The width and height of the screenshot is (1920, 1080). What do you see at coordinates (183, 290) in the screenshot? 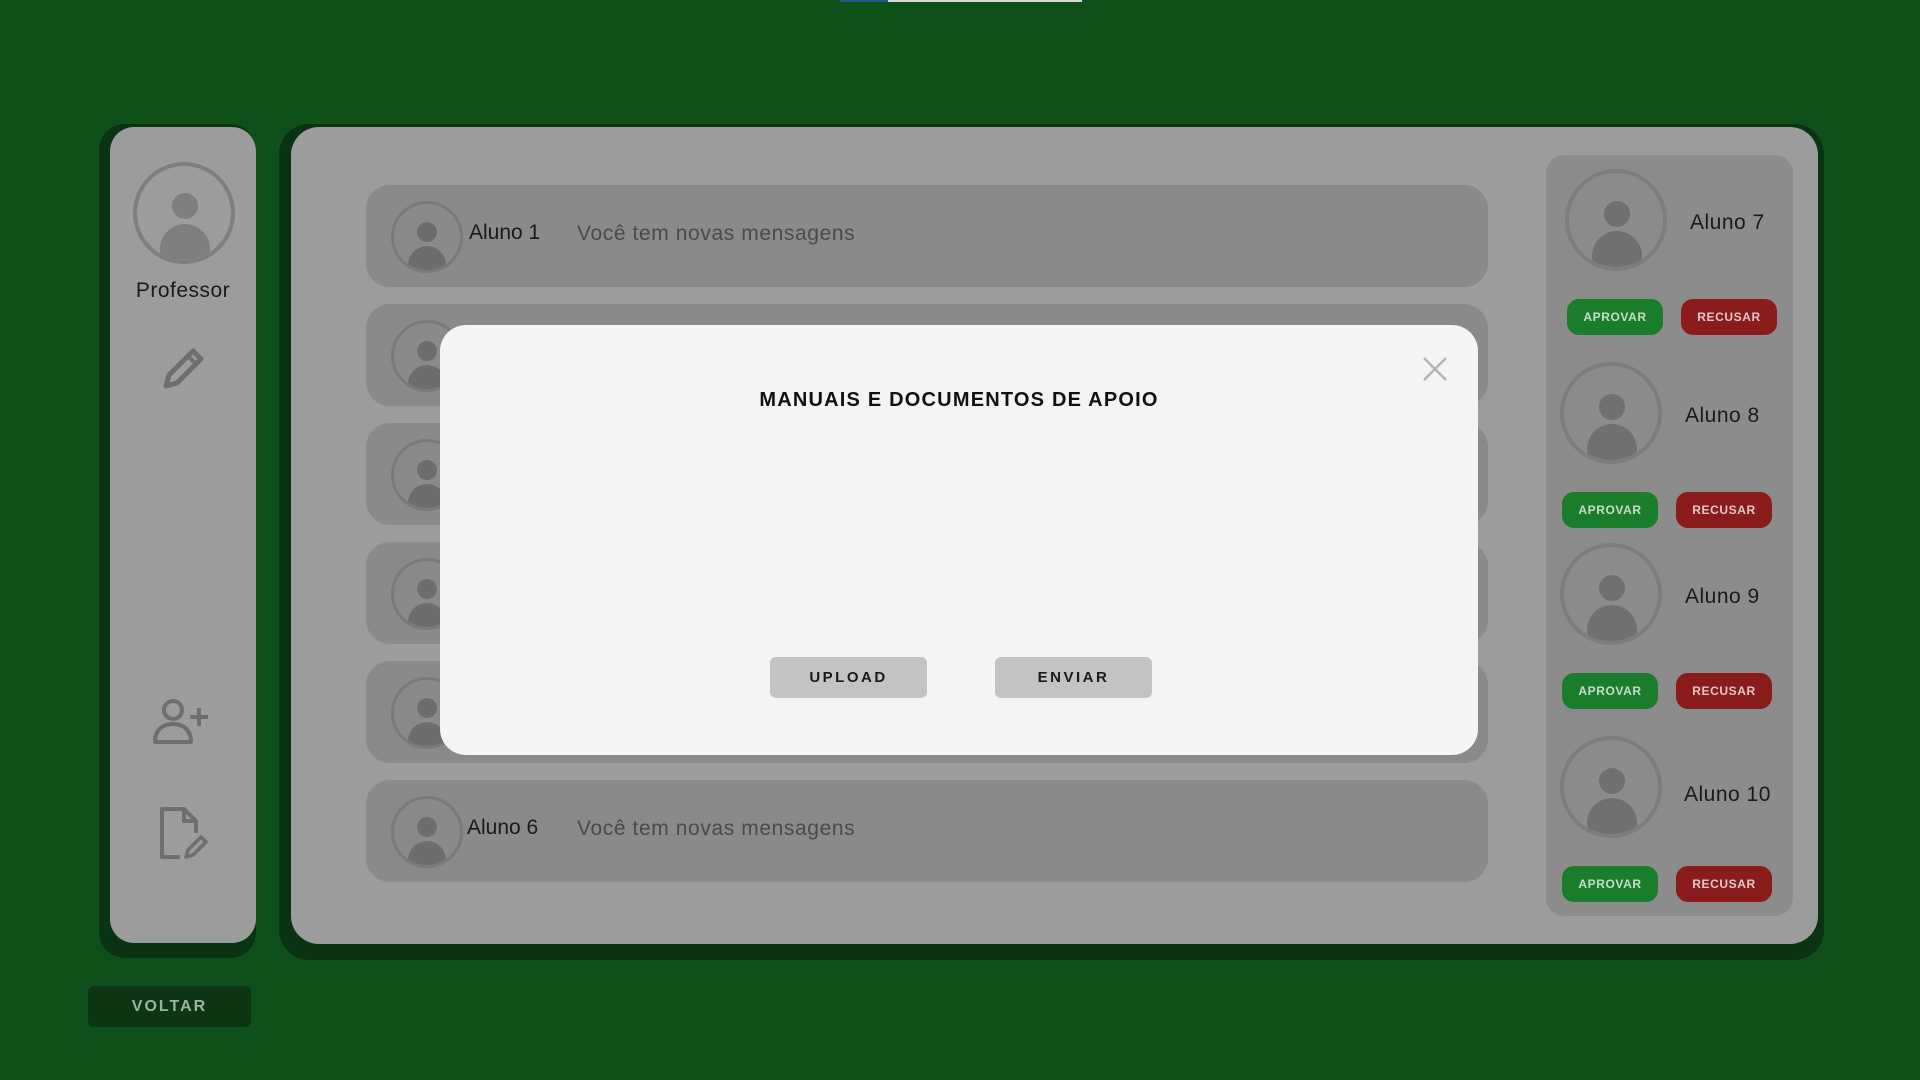
I see `profile-name: Professor` at bounding box center [183, 290].